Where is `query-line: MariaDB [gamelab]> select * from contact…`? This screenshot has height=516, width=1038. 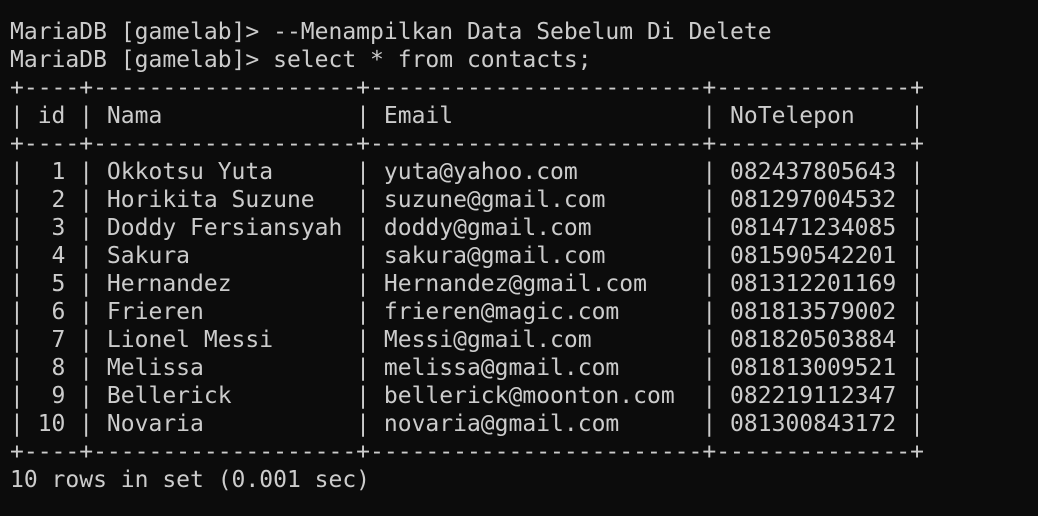 query-line: MariaDB [gamelab]> select * from contact… is located at coordinates (301, 60).